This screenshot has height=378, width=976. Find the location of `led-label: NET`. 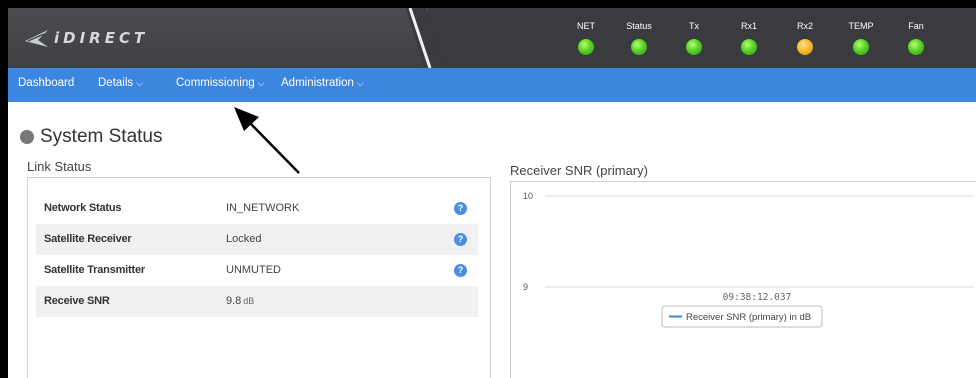

led-label: NET is located at coordinates (586, 26).